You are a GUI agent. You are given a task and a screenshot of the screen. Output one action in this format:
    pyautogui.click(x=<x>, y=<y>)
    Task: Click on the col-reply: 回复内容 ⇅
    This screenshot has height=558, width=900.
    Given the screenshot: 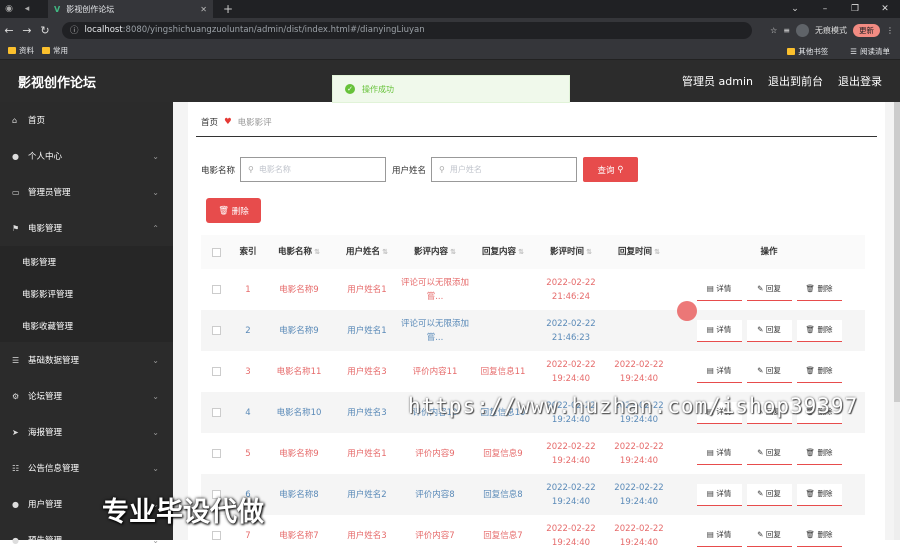 What is the action you would take?
    pyautogui.click(x=503, y=252)
    